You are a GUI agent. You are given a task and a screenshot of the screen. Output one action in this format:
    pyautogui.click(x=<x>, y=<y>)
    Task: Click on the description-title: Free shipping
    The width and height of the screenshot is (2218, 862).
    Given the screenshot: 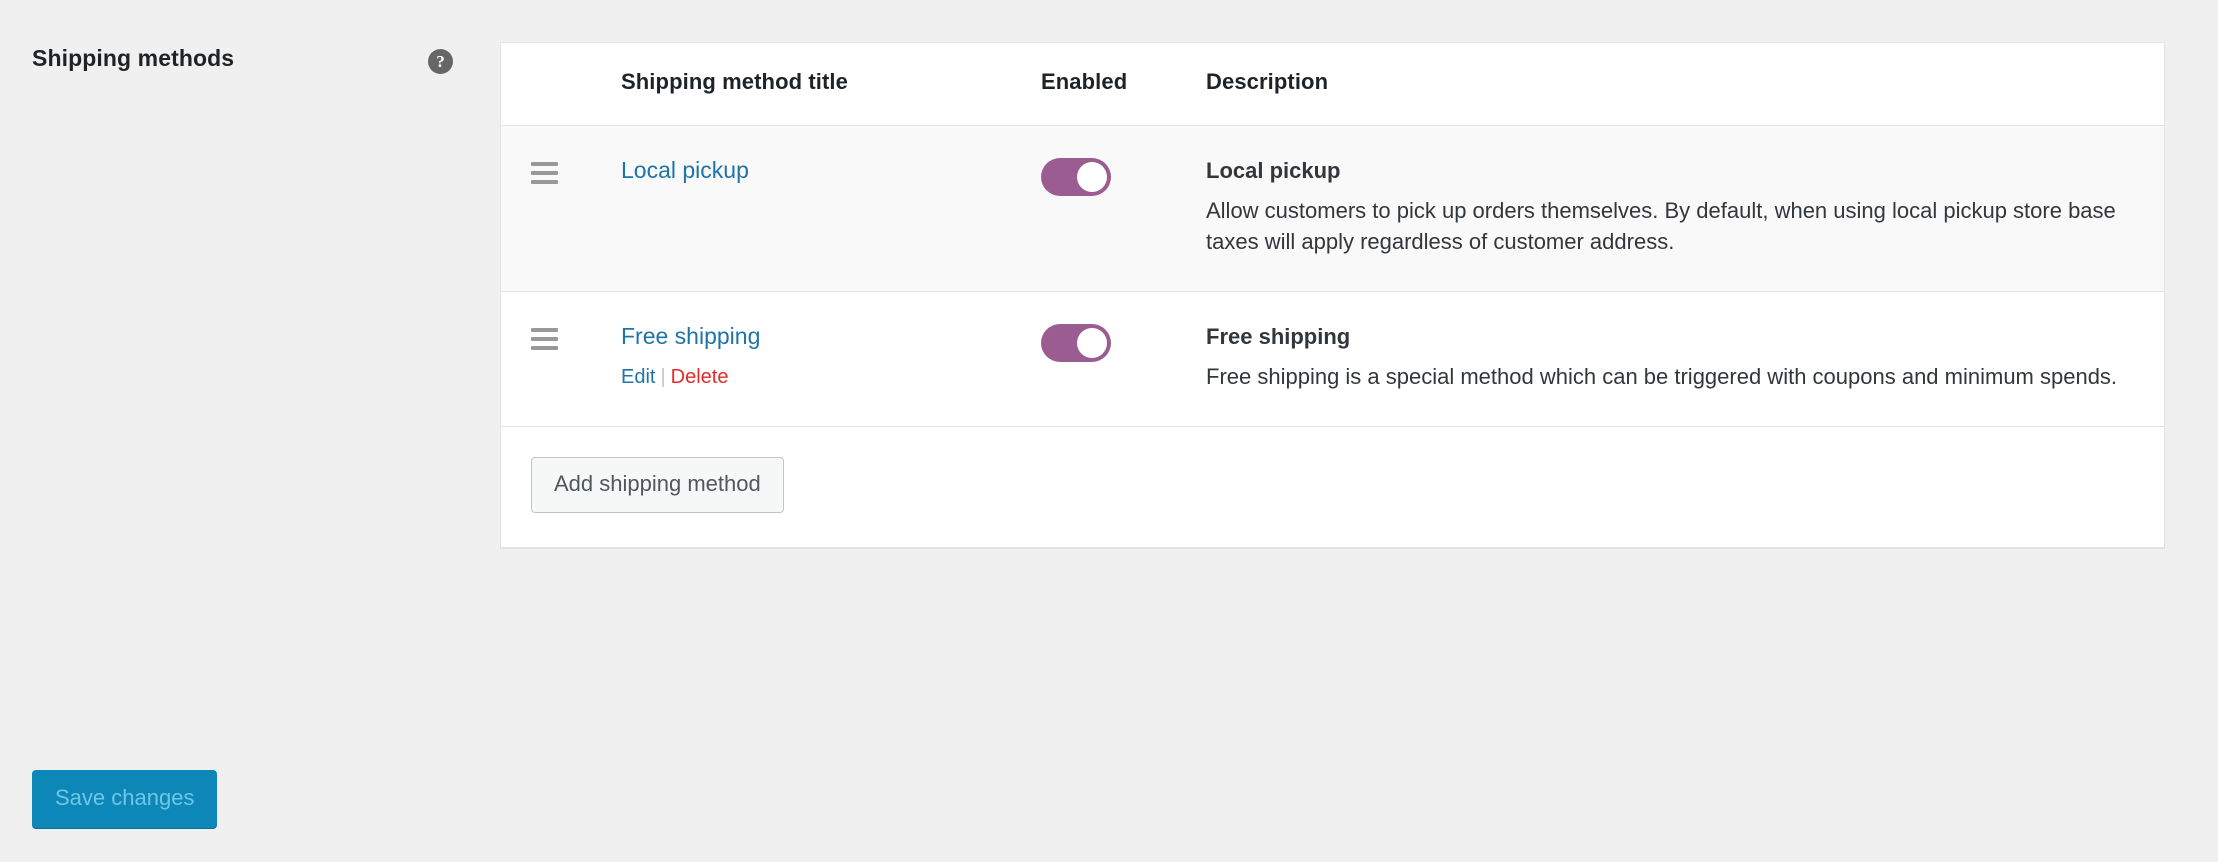 What is the action you would take?
    pyautogui.click(x=1278, y=337)
    